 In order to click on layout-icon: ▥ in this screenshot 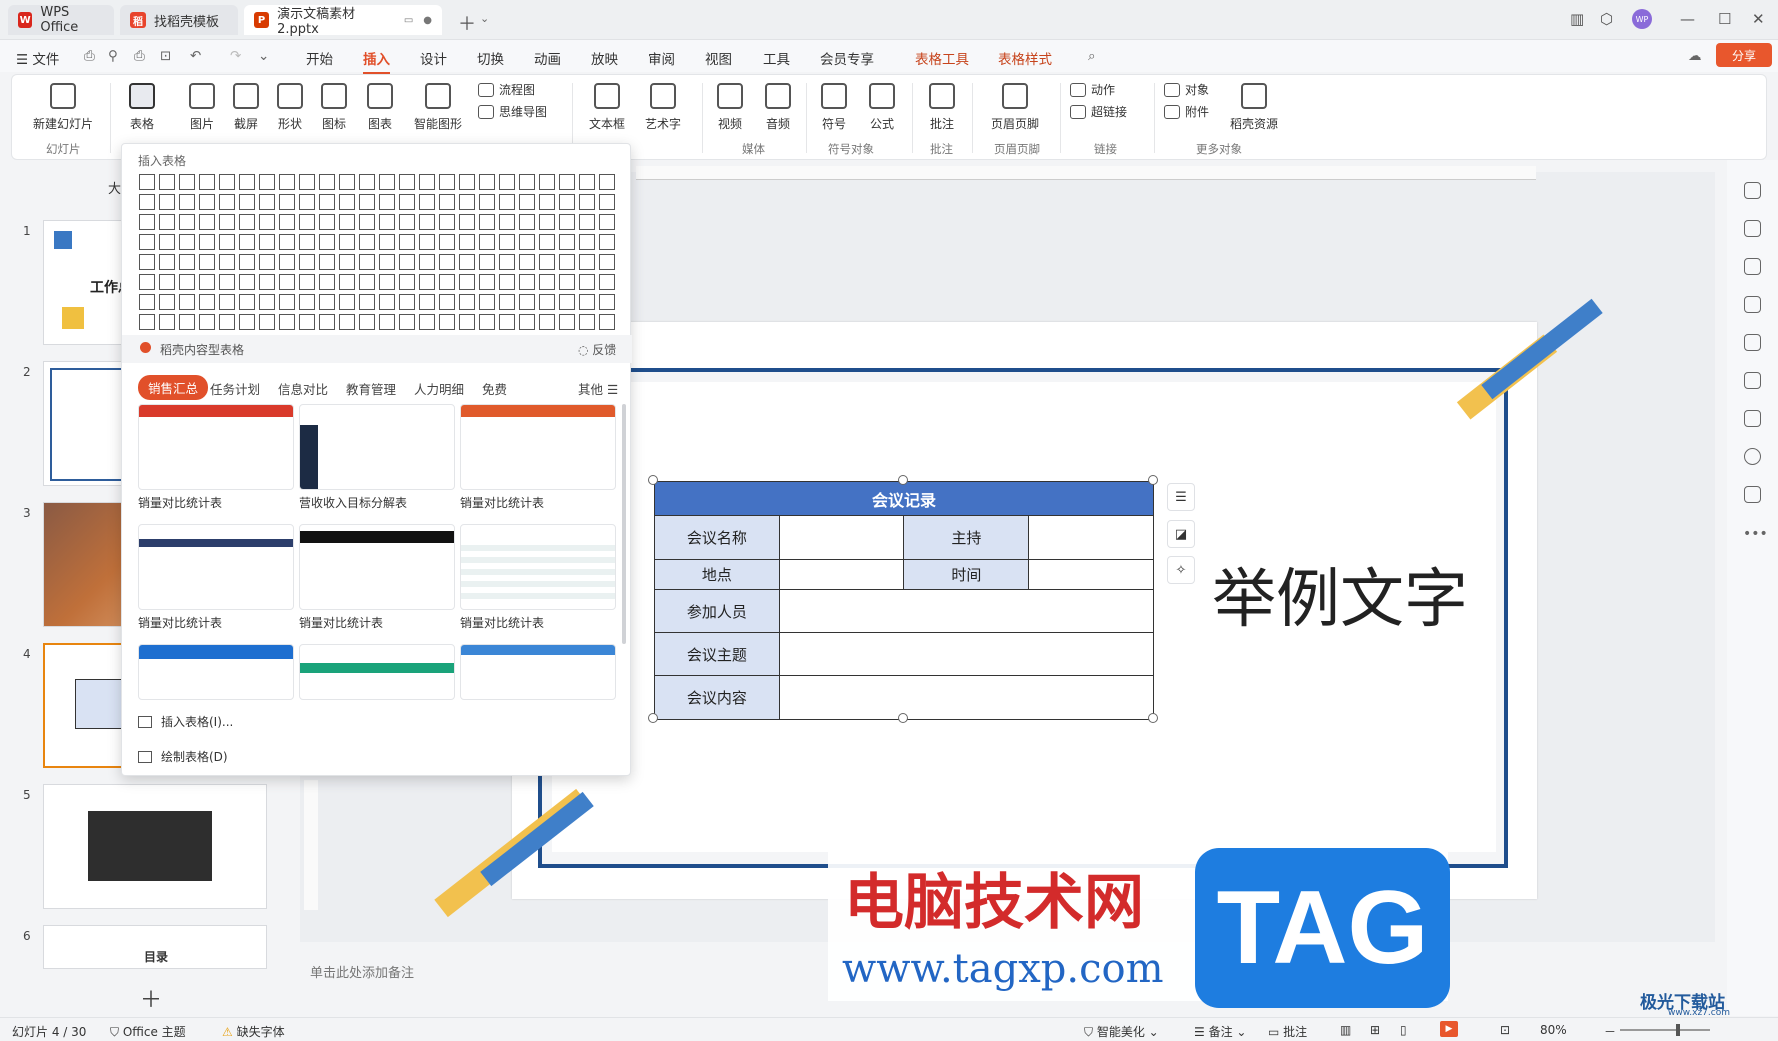, I will do `click(1577, 19)`.